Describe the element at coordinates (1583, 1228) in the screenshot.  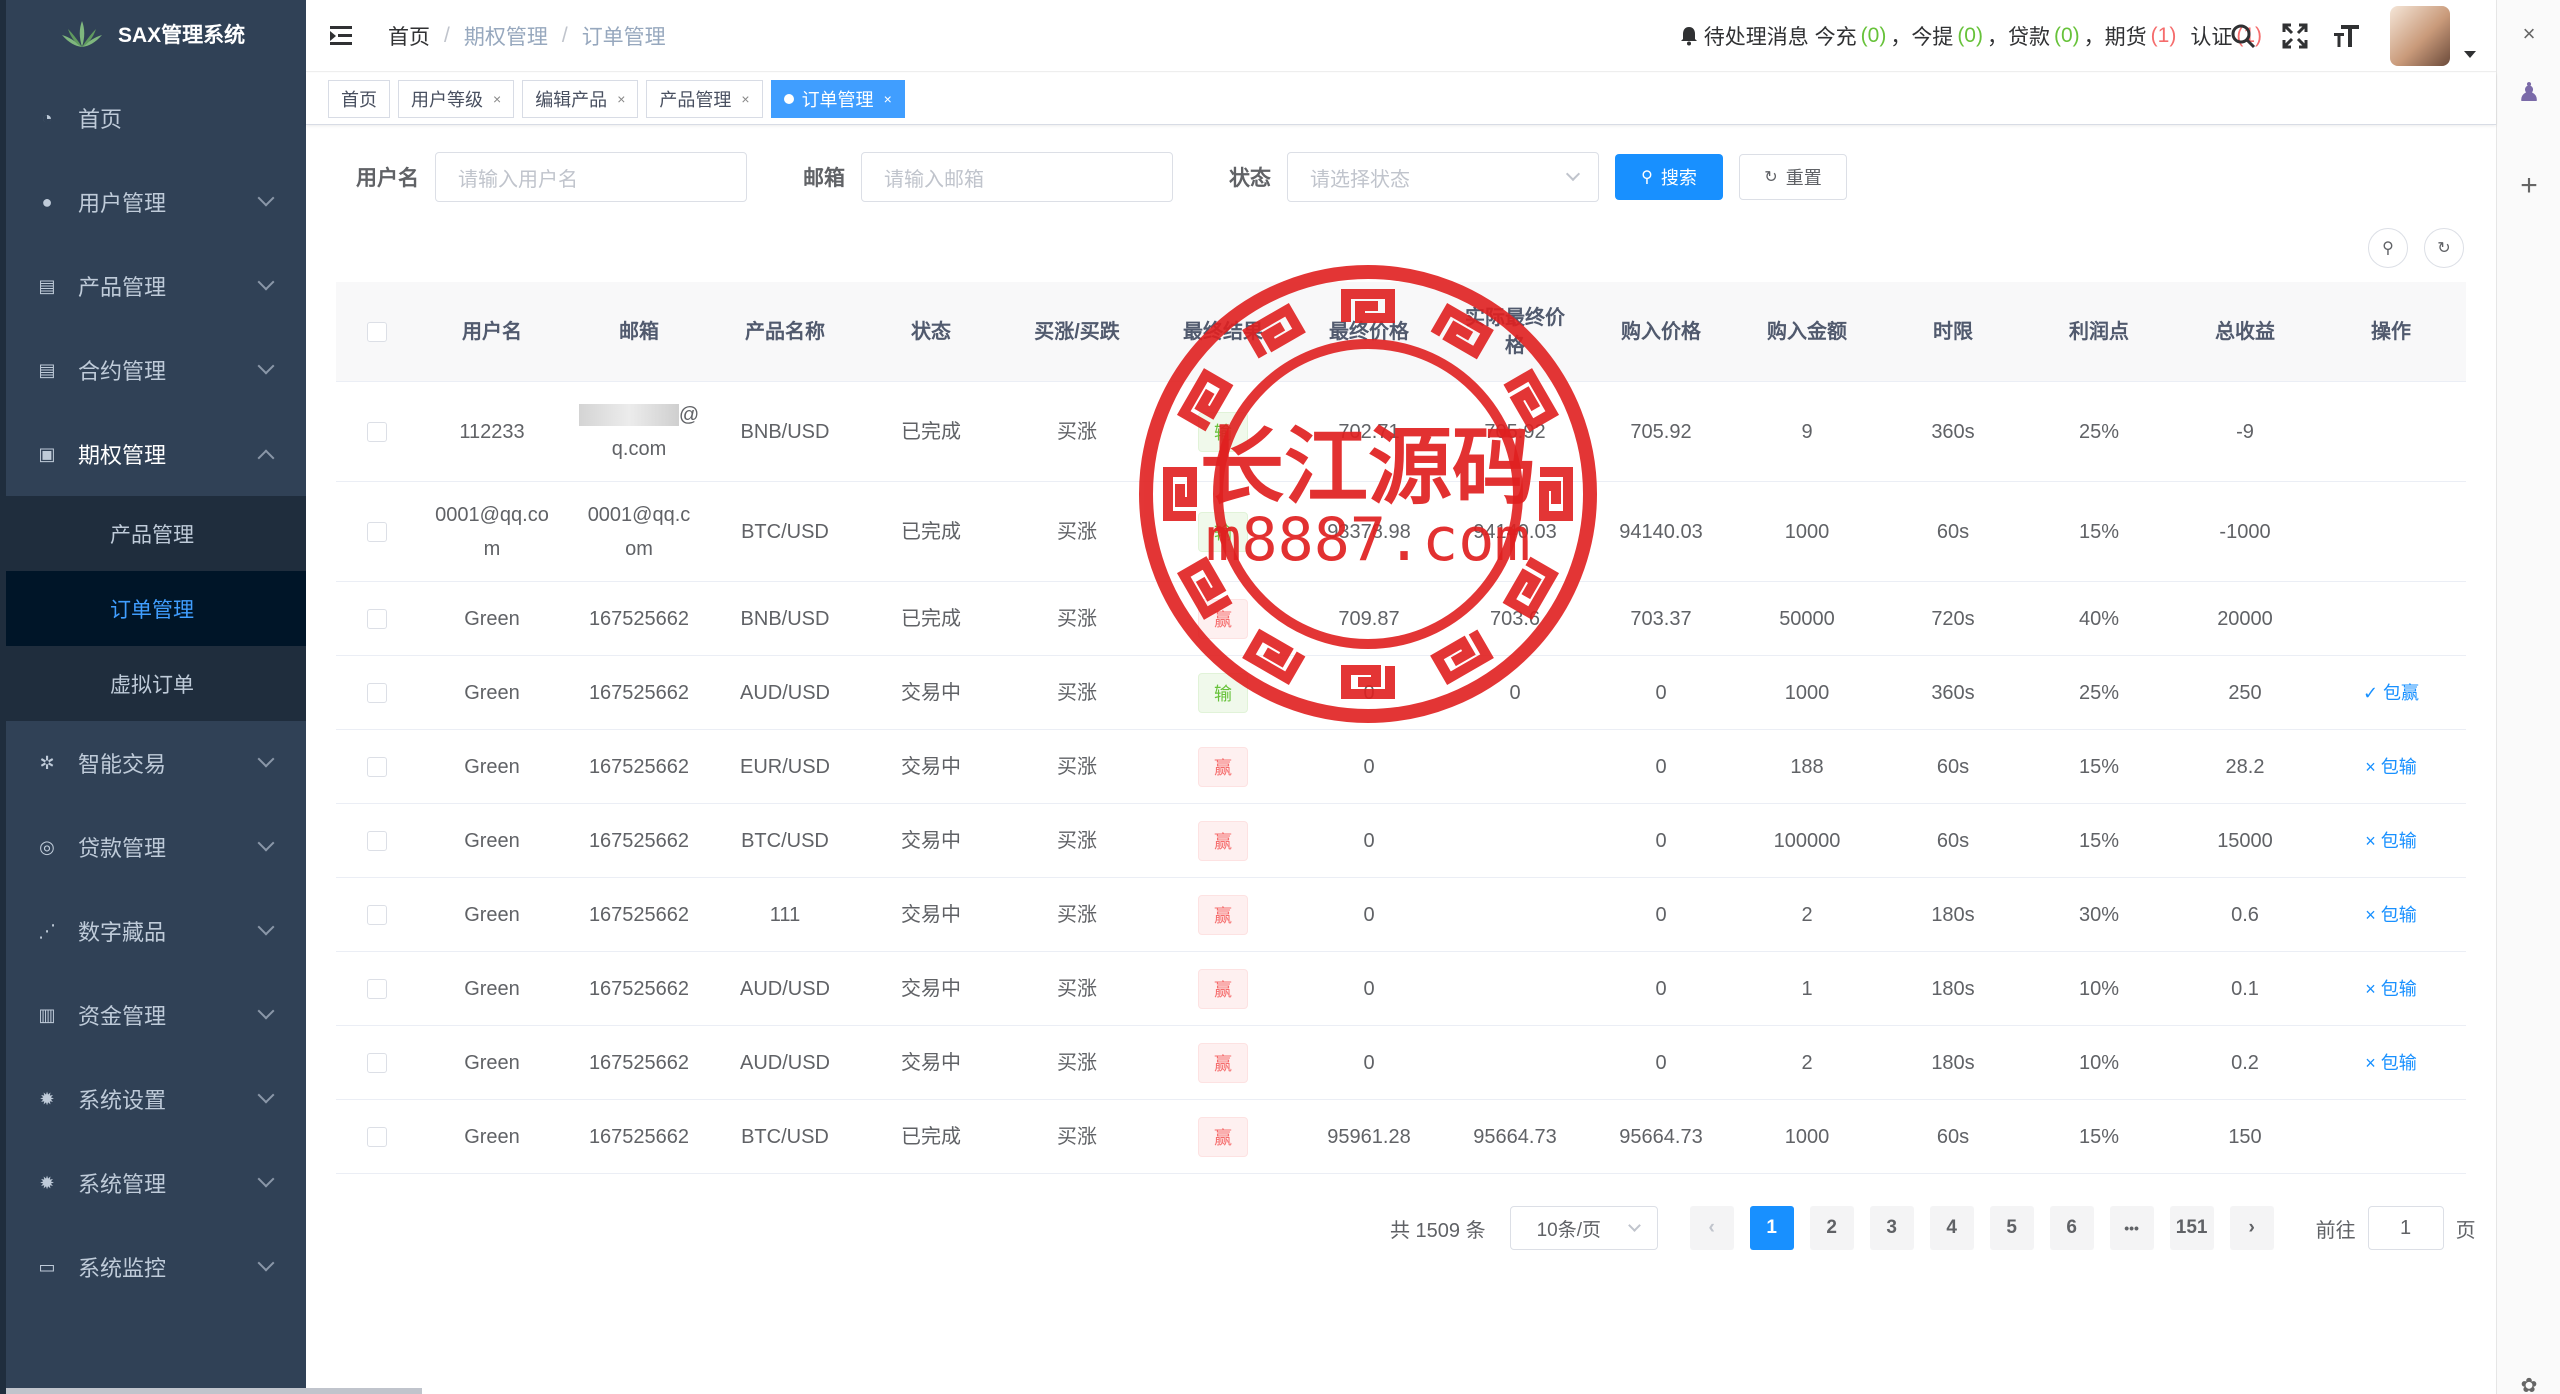
I see `page-size-select: 10条/页` at that location.